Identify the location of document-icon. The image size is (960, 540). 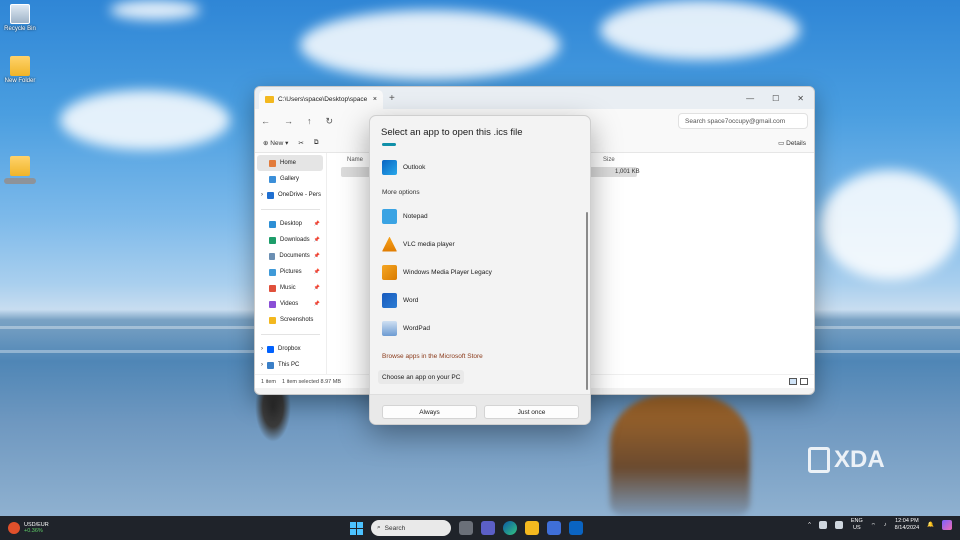
(272, 256).